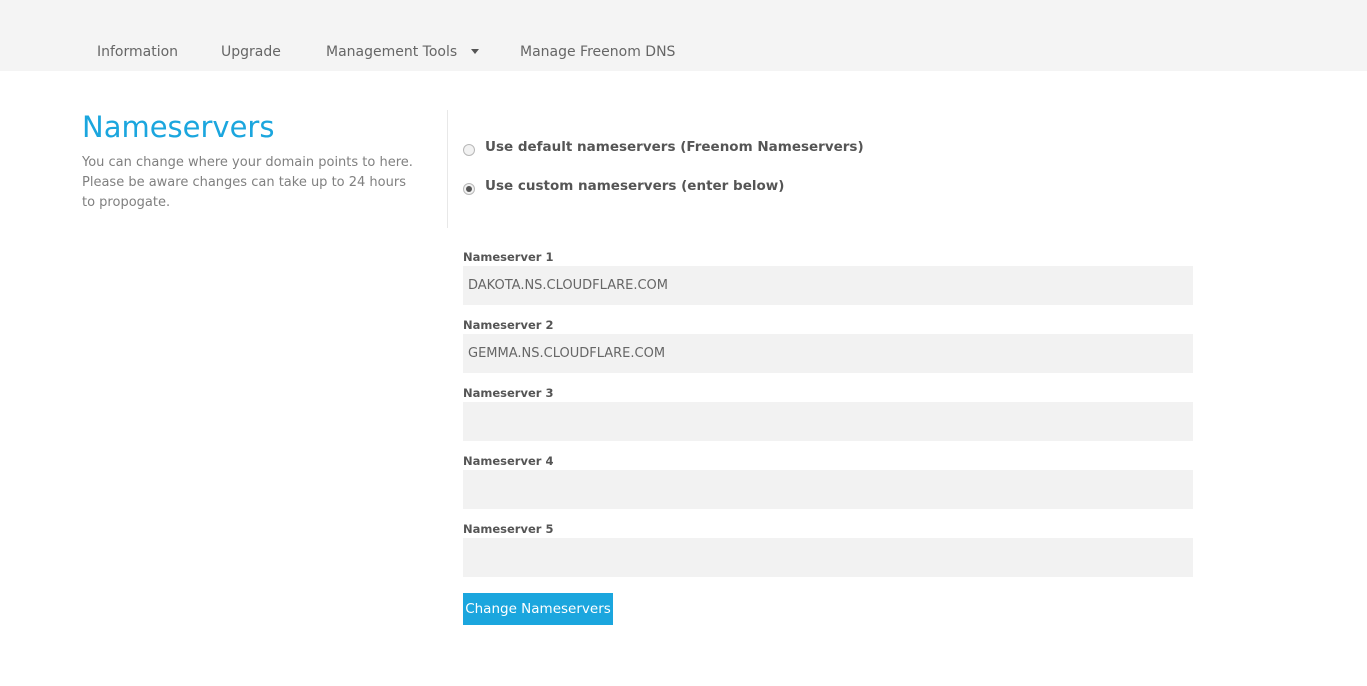 This screenshot has width=1367, height=686. What do you see at coordinates (508, 461) in the screenshot?
I see `nameserver-4-label: Nameserver 4` at bounding box center [508, 461].